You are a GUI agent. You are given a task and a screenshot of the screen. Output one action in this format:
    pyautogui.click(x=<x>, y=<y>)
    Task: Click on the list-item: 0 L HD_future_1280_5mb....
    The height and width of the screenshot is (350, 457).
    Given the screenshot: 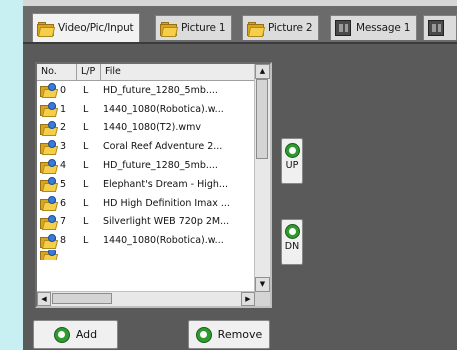 What is the action you would take?
    pyautogui.click(x=146, y=90)
    